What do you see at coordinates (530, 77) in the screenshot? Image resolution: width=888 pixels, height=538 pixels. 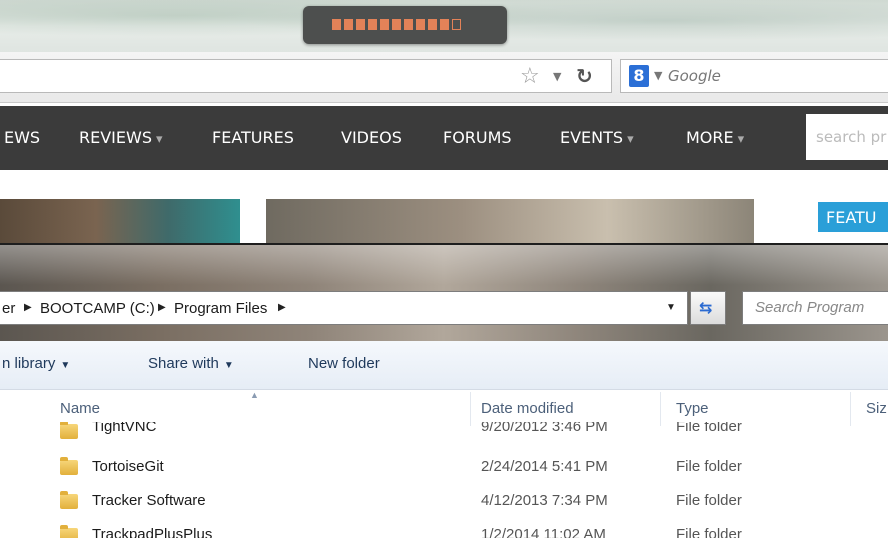 I see `bookmark-star-icon: ☆` at bounding box center [530, 77].